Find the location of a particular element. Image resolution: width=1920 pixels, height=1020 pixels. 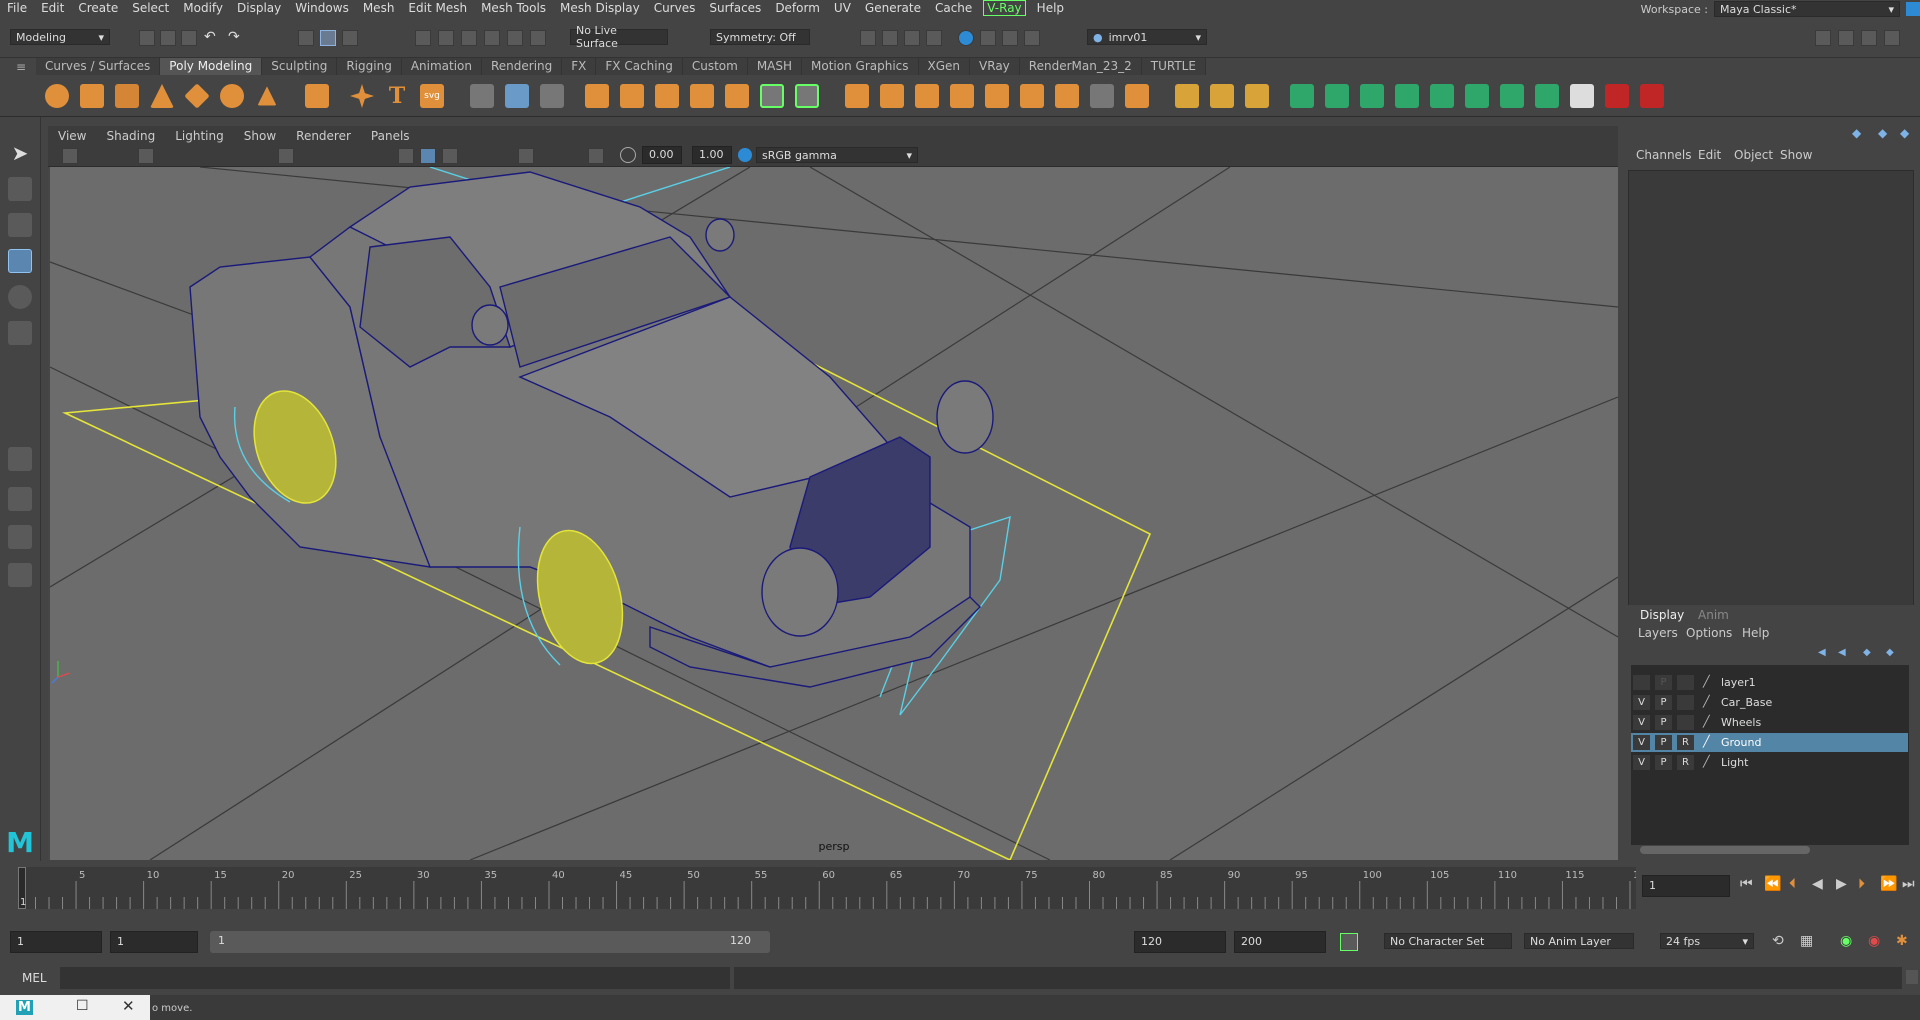

type-tool-icon: T is located at coordinates (397, 96).